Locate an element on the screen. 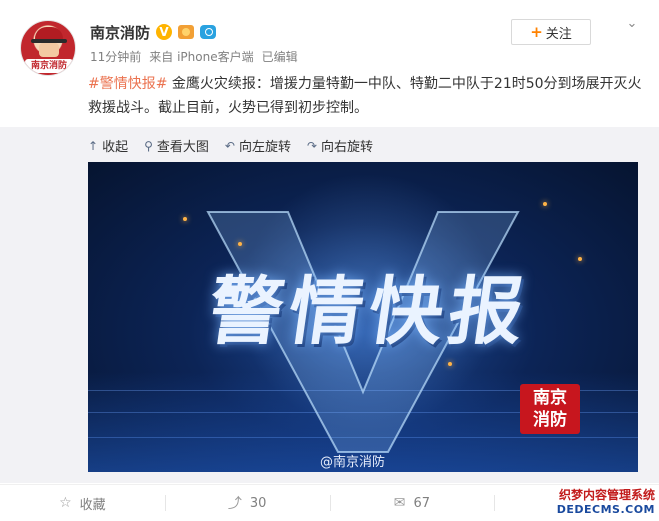 This screenshot has height=521, width=659. rotate-left-label: 向左旋转 is located at coordinates (264, 147).